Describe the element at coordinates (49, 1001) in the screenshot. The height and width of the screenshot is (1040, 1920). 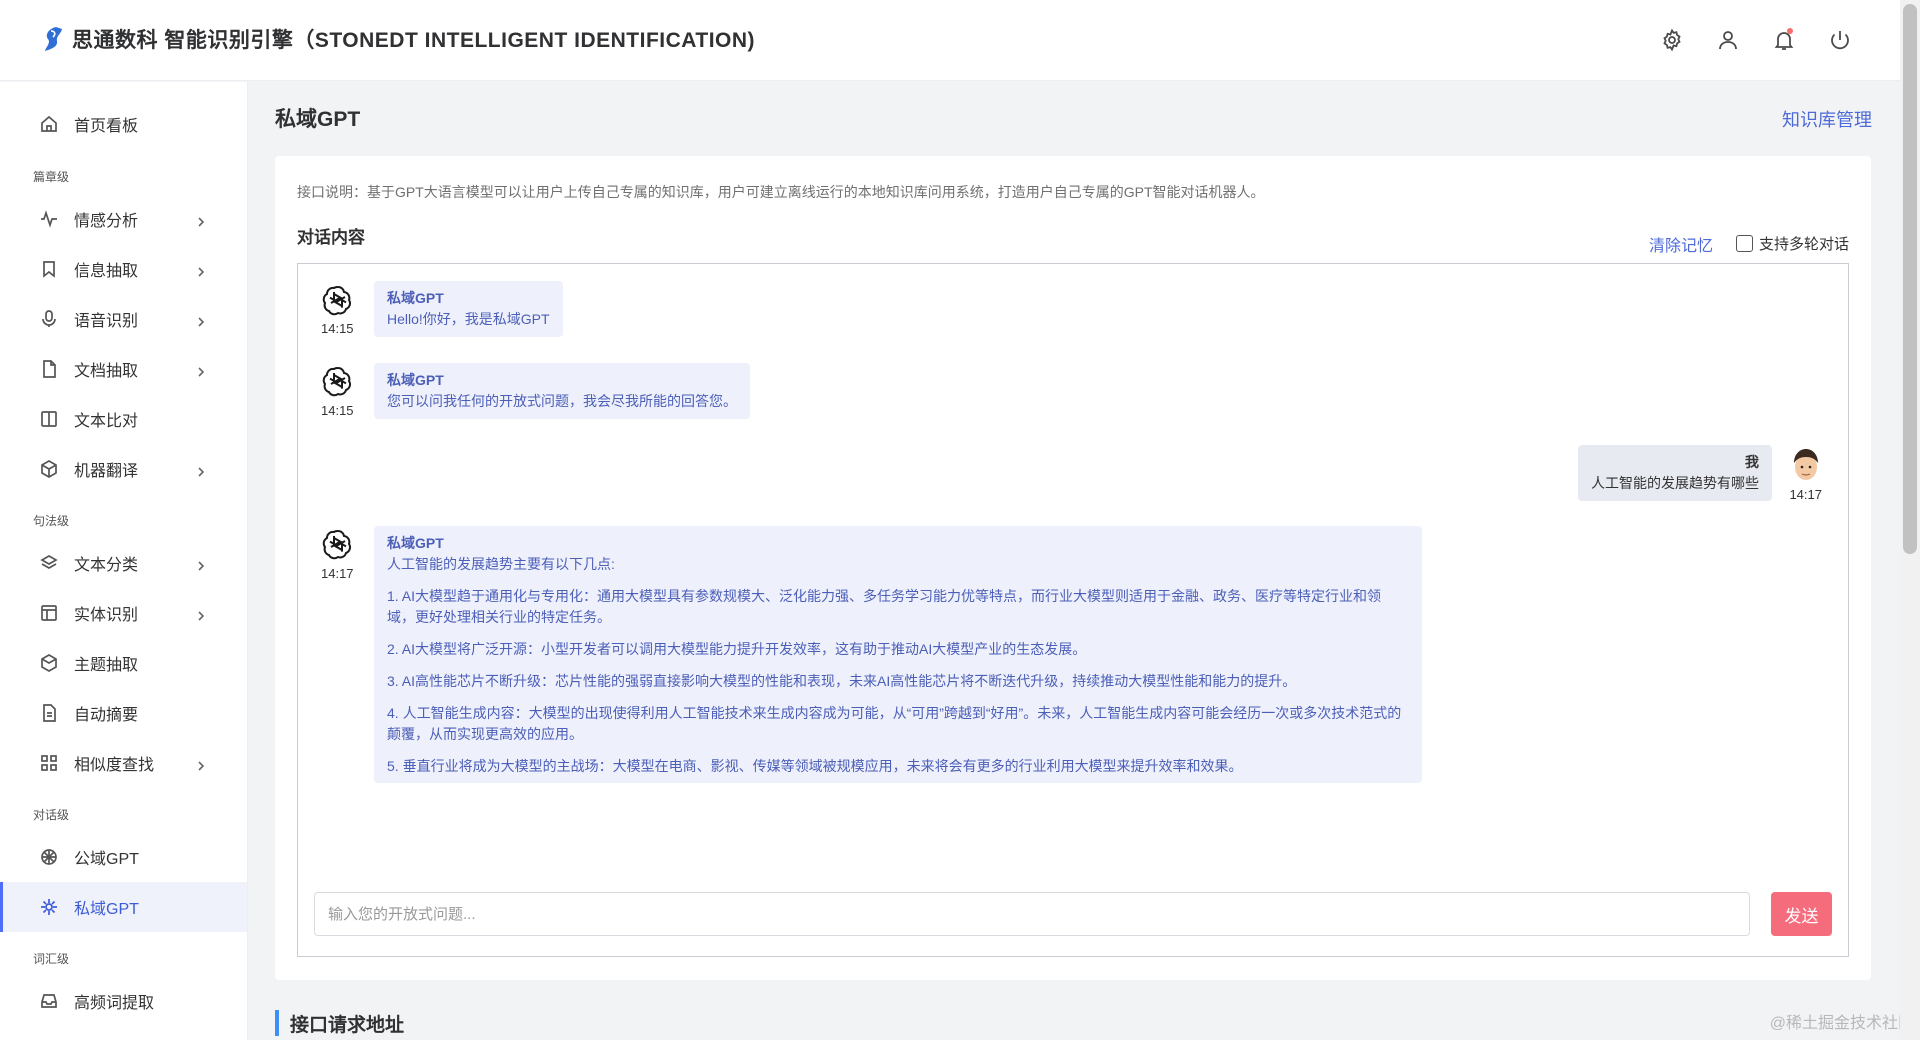
I see `inbox-icon` at that location.